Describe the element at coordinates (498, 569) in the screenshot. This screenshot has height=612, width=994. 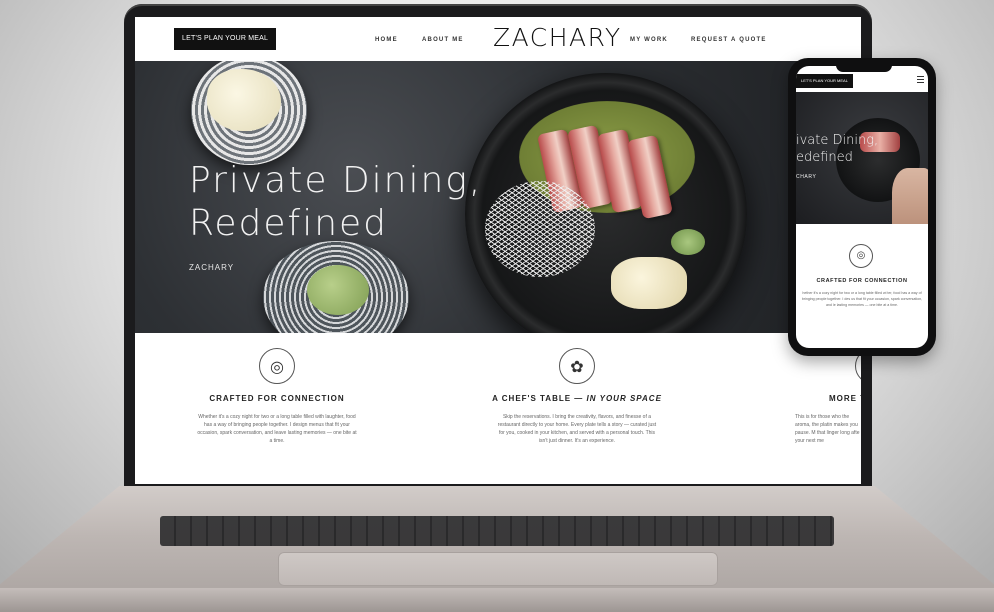
I see `laptop-trackpad` at that location.